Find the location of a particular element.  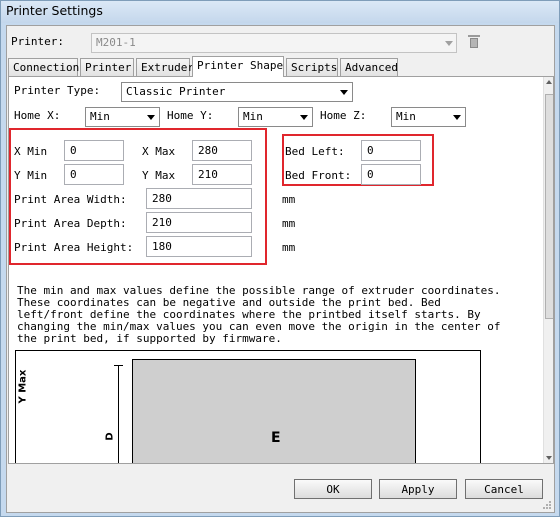

tab-printer-shape: Printer Shape is located at coordinates (238, 66).